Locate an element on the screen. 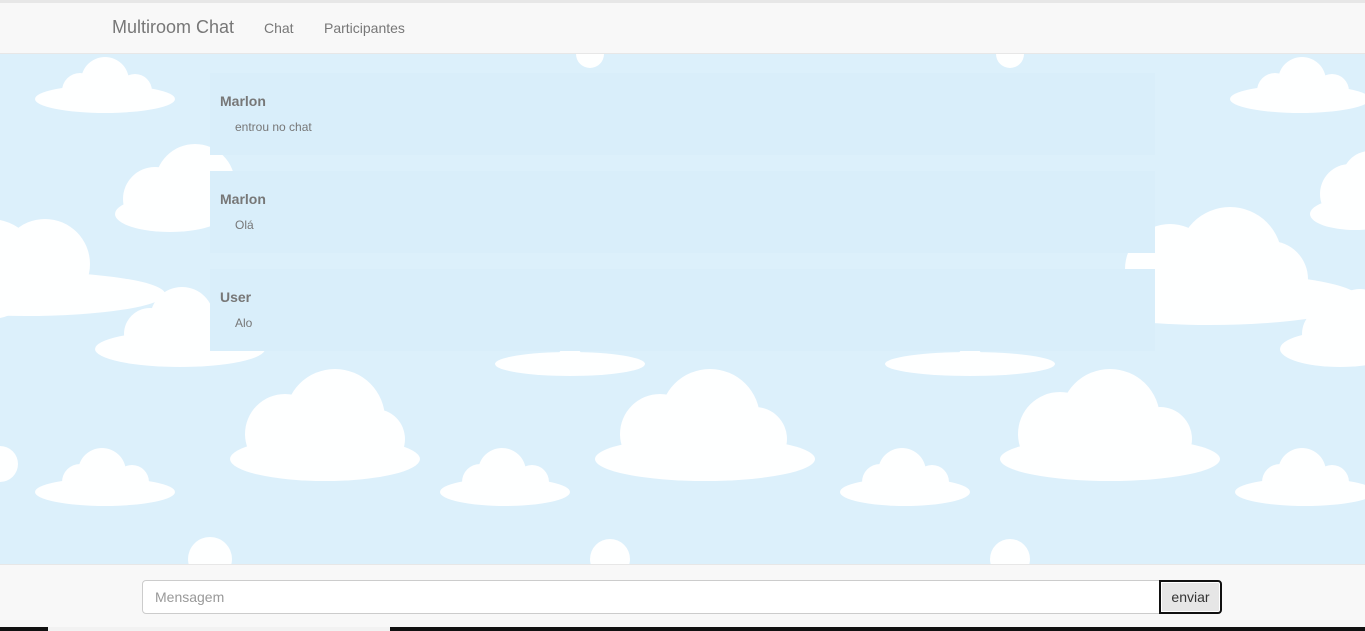  nav-link-chat: Chat is located at coordinates (279, 28).